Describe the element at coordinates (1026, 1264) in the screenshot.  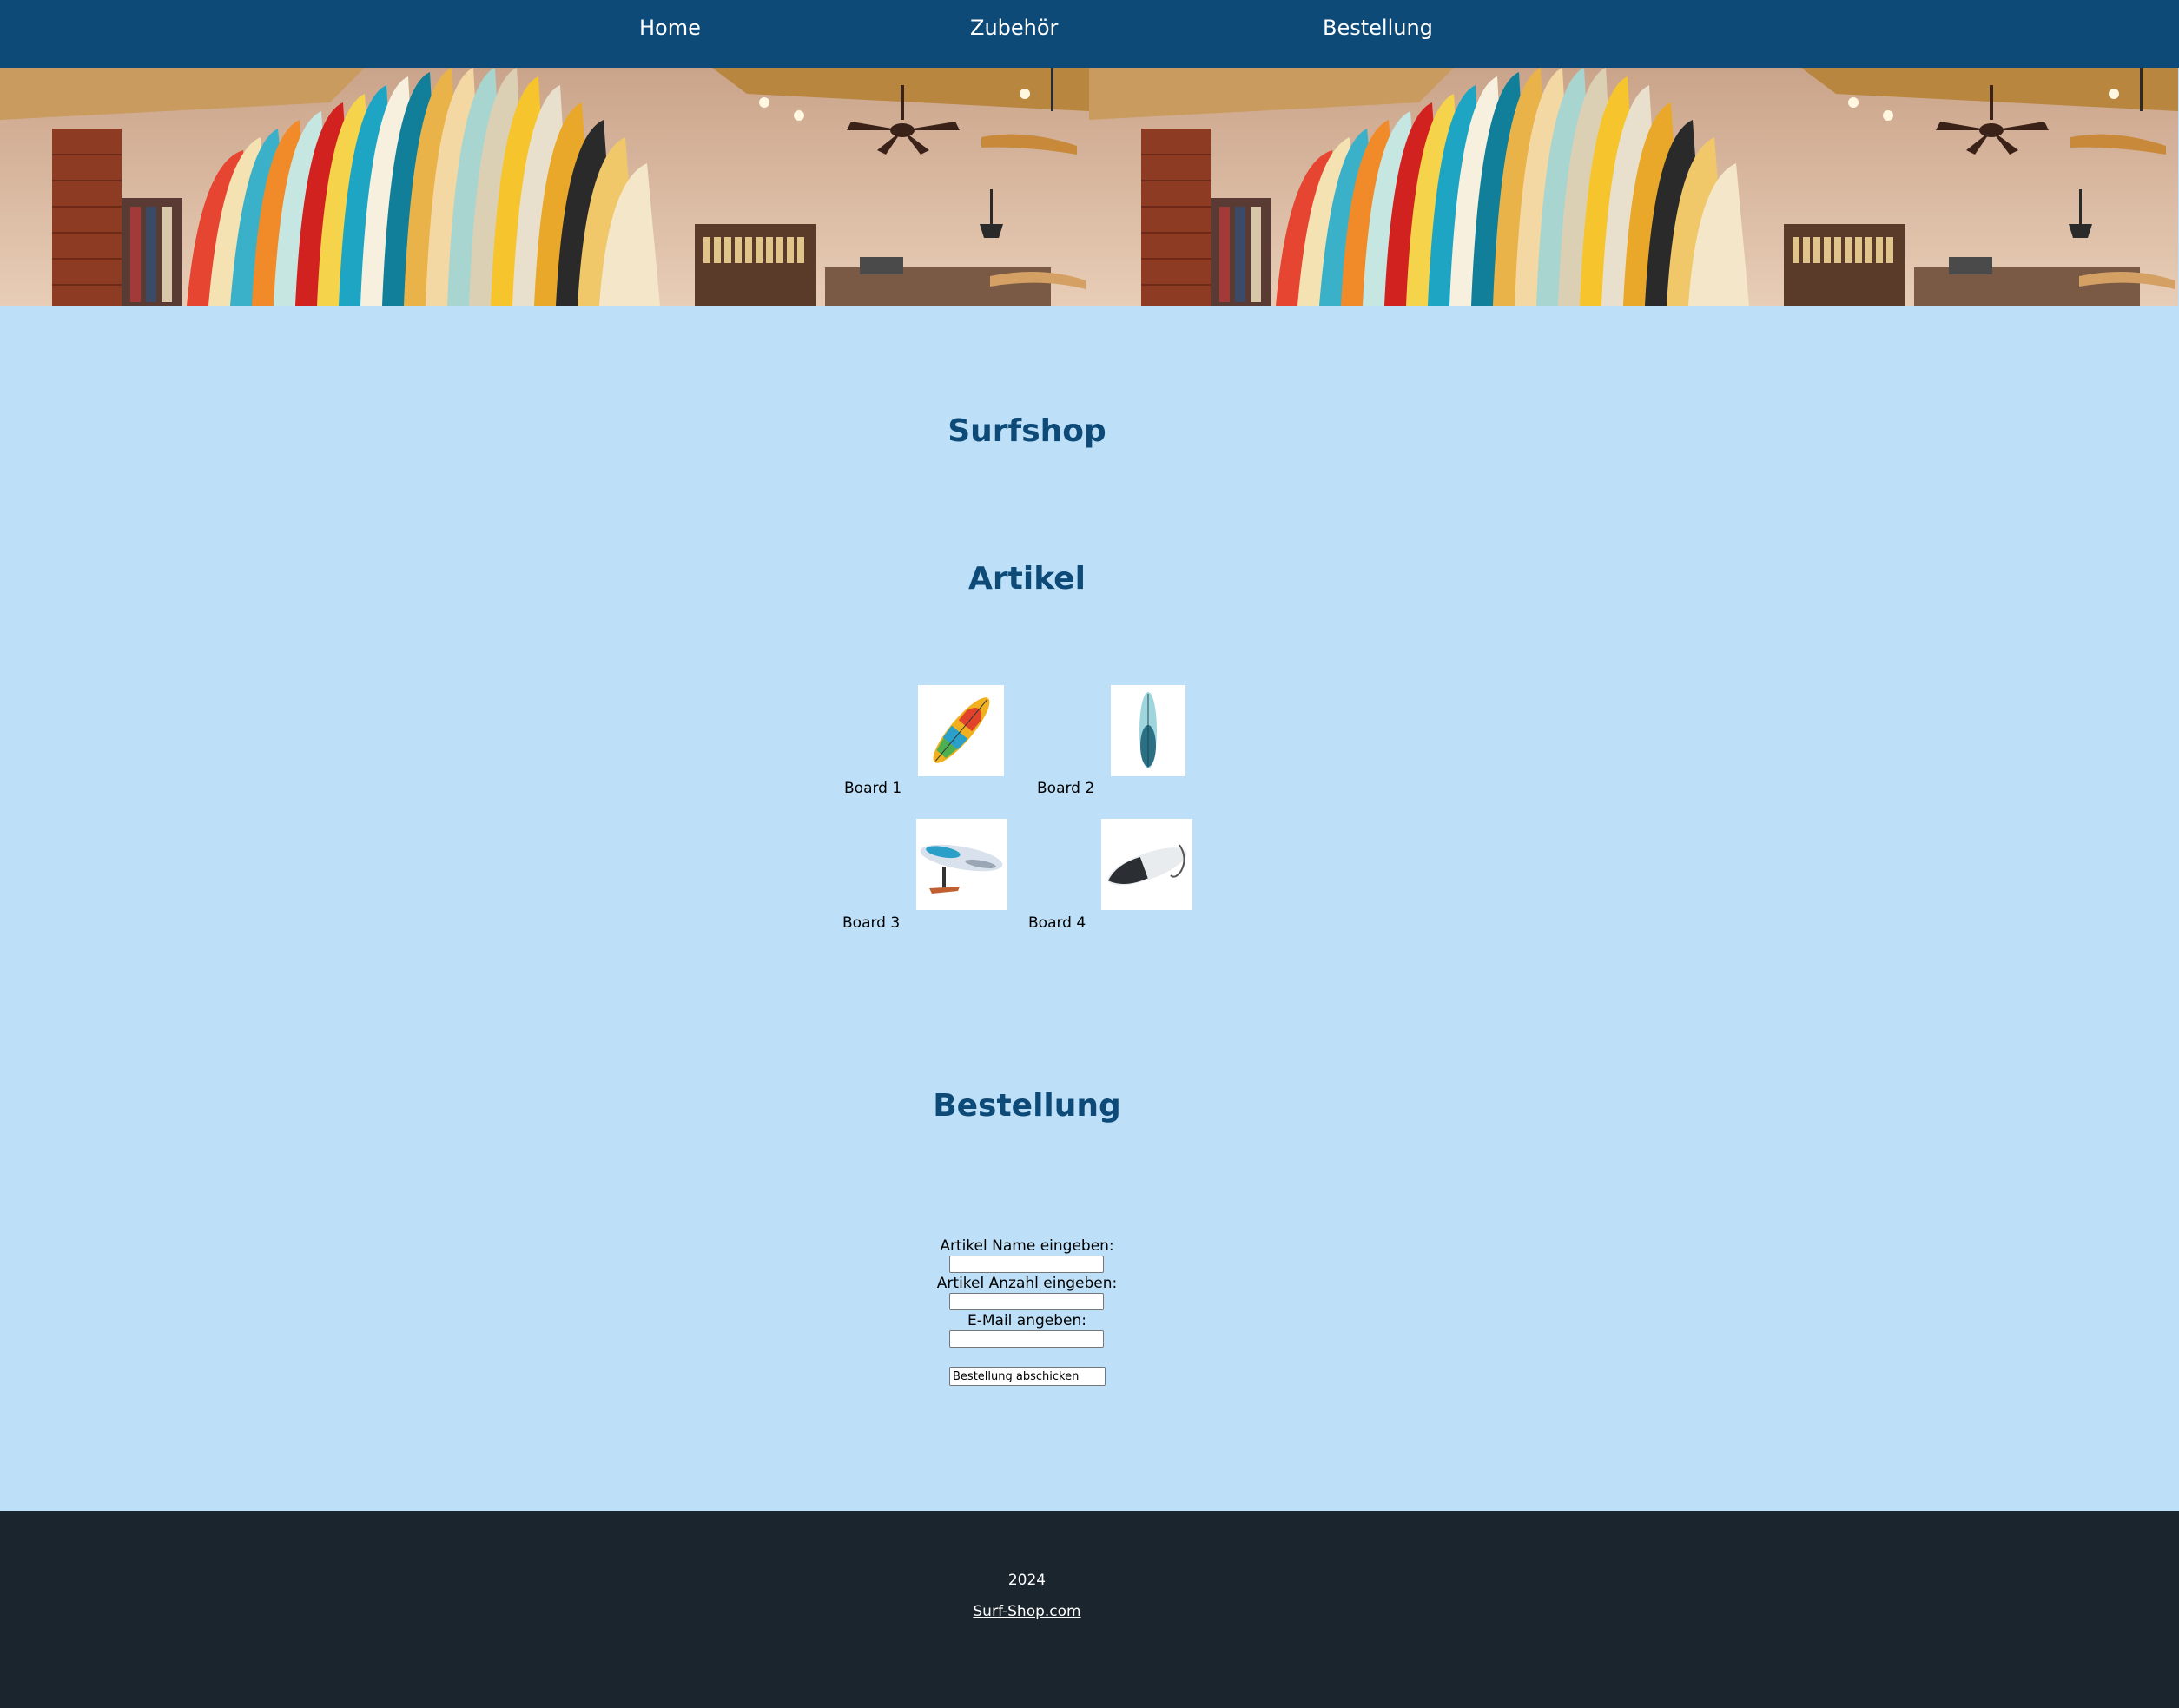
I see `article-name-input` at that location.